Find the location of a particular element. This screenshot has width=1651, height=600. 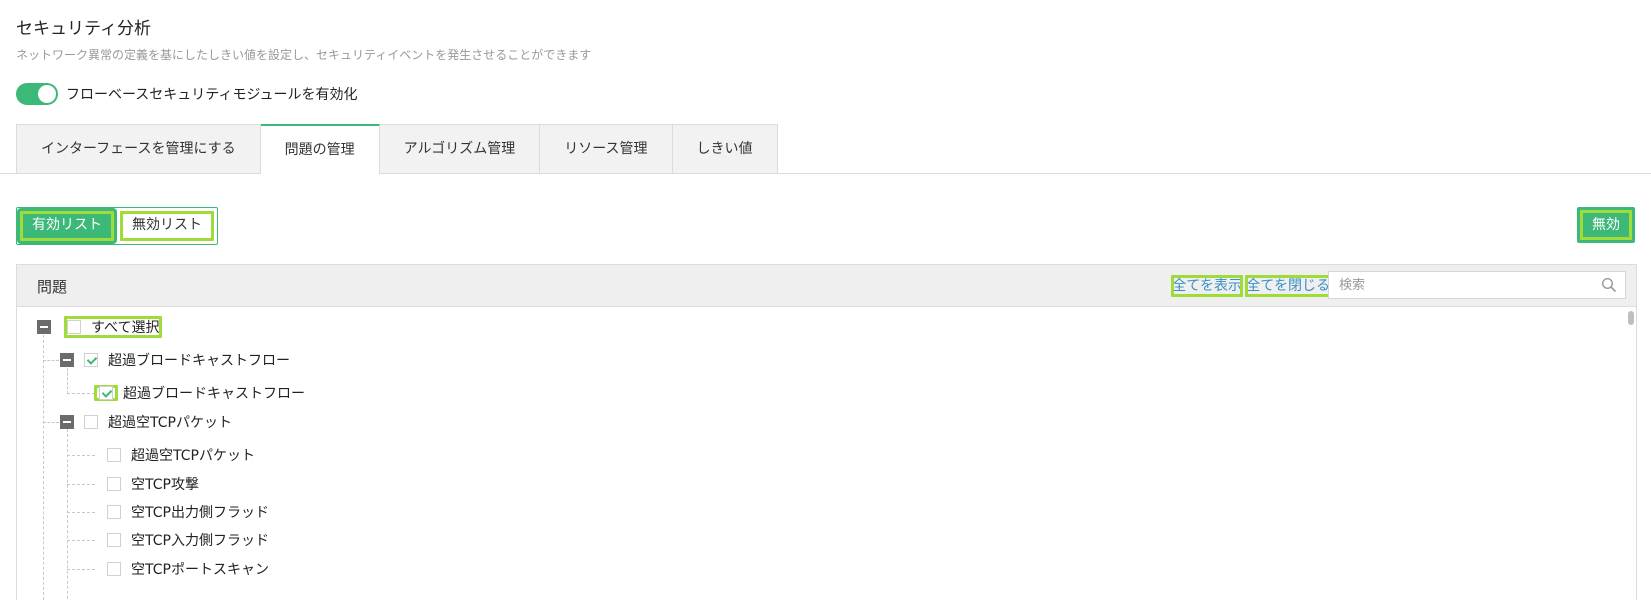

tab-interface-management: インターフェースを管理にする is located at coordinates (138, 149).